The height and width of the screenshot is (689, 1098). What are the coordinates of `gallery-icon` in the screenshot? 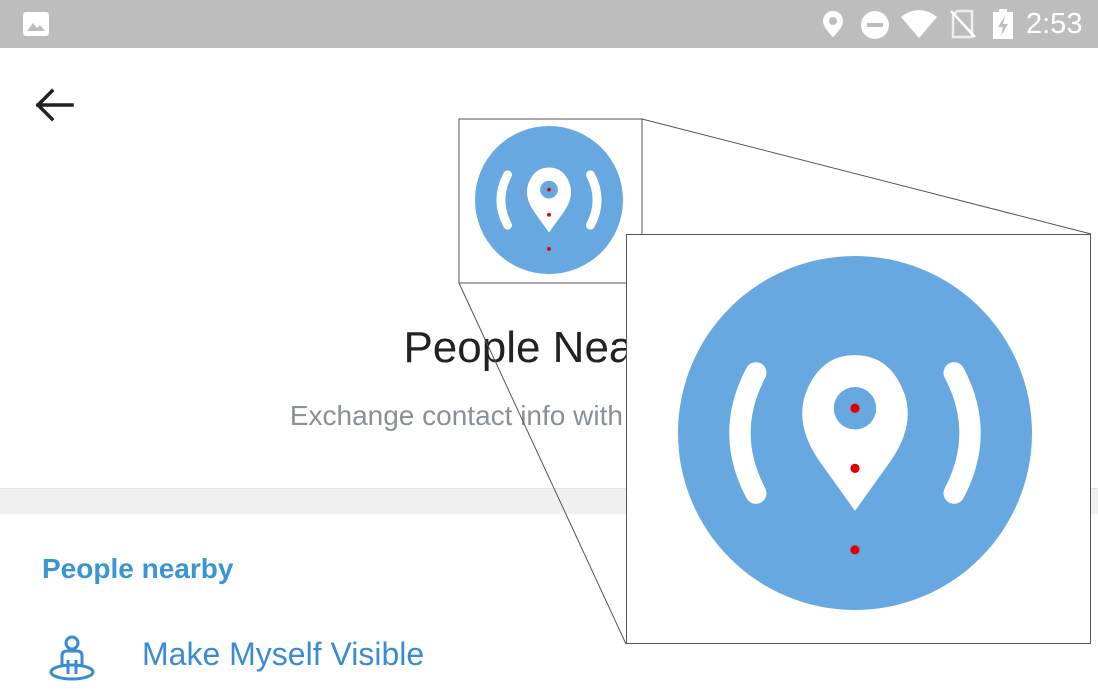 It's located at (36, 24).